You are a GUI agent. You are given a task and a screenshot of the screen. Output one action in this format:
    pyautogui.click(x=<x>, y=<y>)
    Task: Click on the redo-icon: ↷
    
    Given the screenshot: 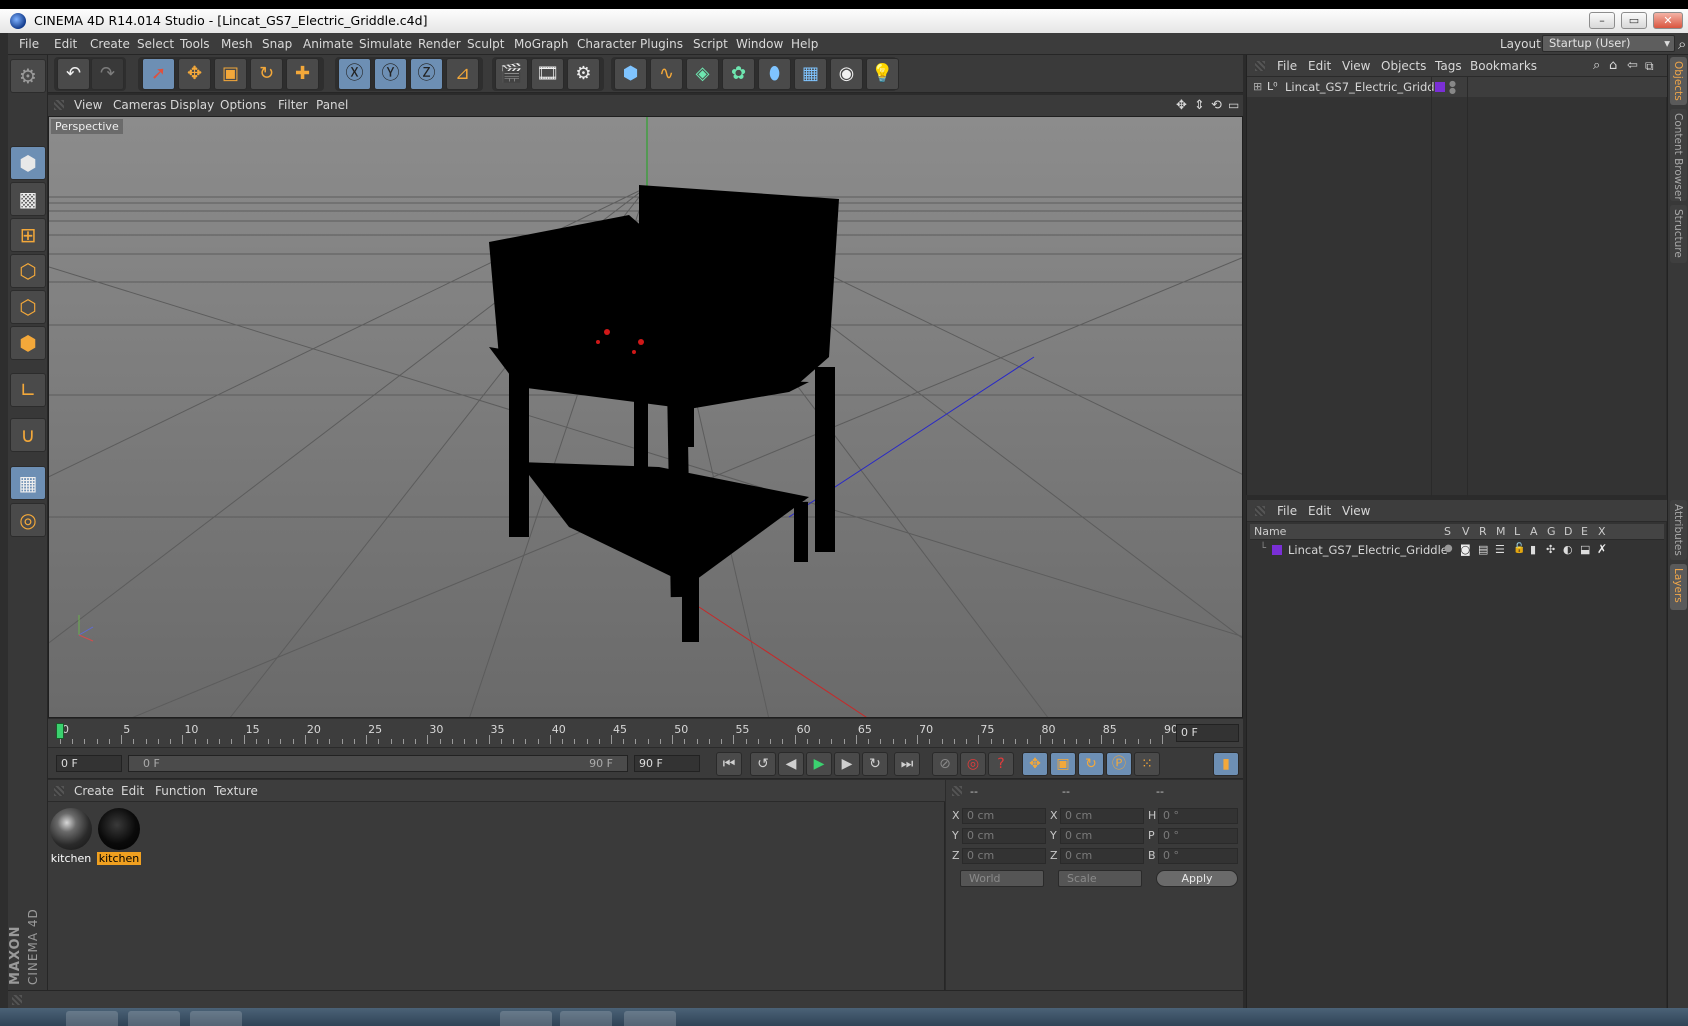 What is the action you would take?
    pyautogui.click(x=107, y=74)
    